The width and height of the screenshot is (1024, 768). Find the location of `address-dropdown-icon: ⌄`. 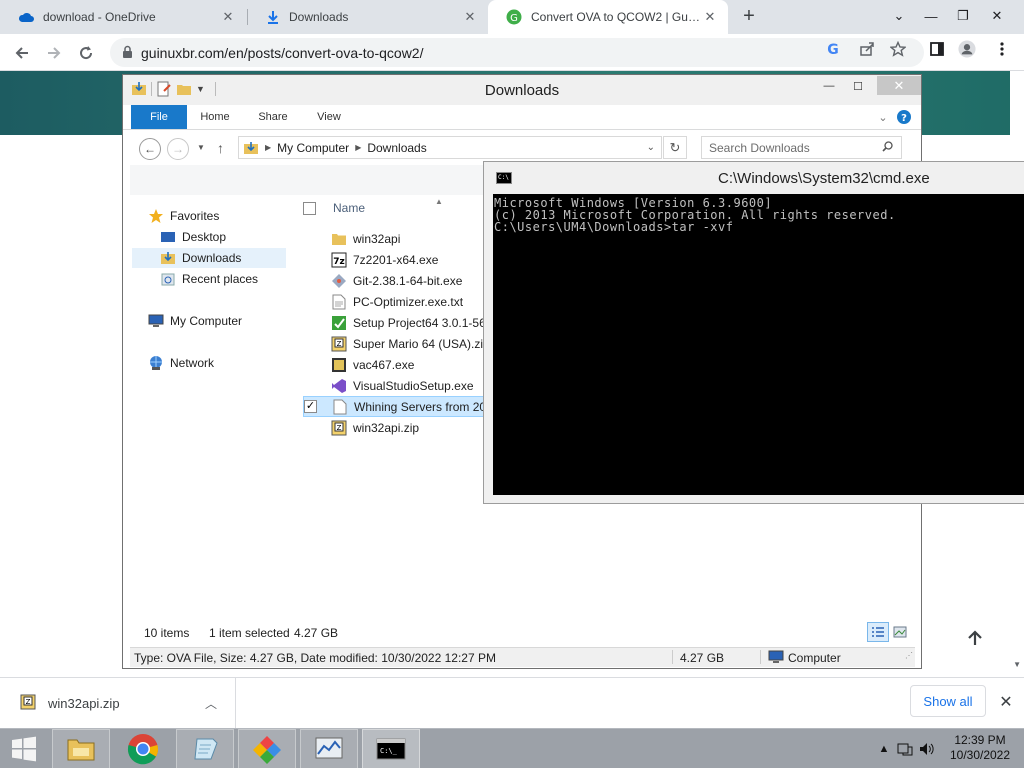

address-dropdown-icon: ⌄ is located at coordinates (651, 147).